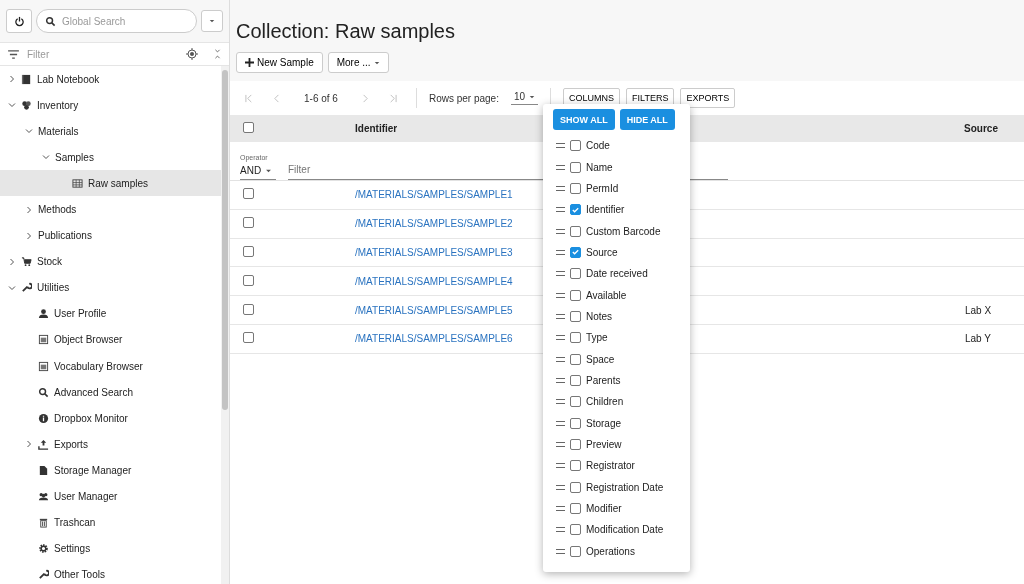 The image size is (1024, 584). I want to click on identifier-link: /MATERIALS/SAMPLES/SAMPLE2, so click(434, 224).